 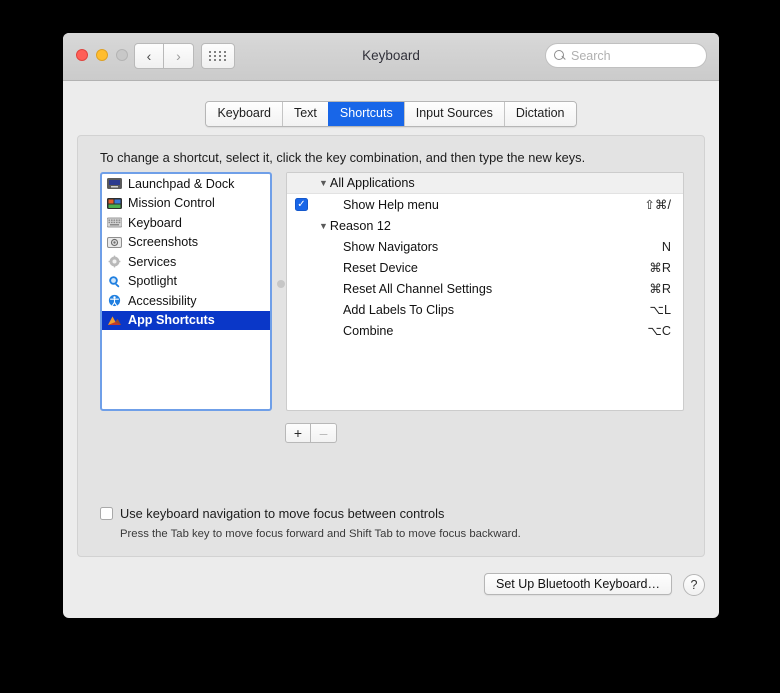 I want to click on category-label: Launchpad & Dock, so click(x=181, y=183).